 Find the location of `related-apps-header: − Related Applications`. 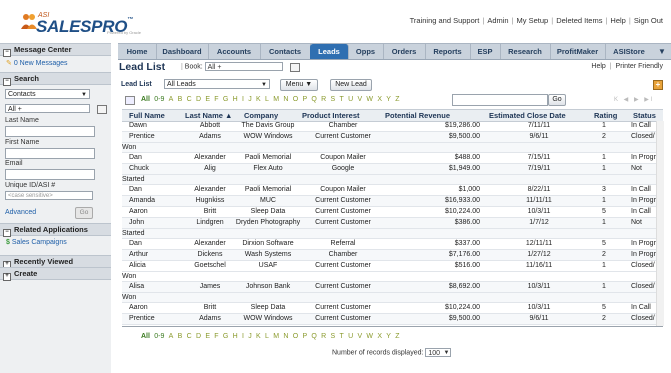

related-apps-header: − Related Applications is located at coordinates (55, 230).